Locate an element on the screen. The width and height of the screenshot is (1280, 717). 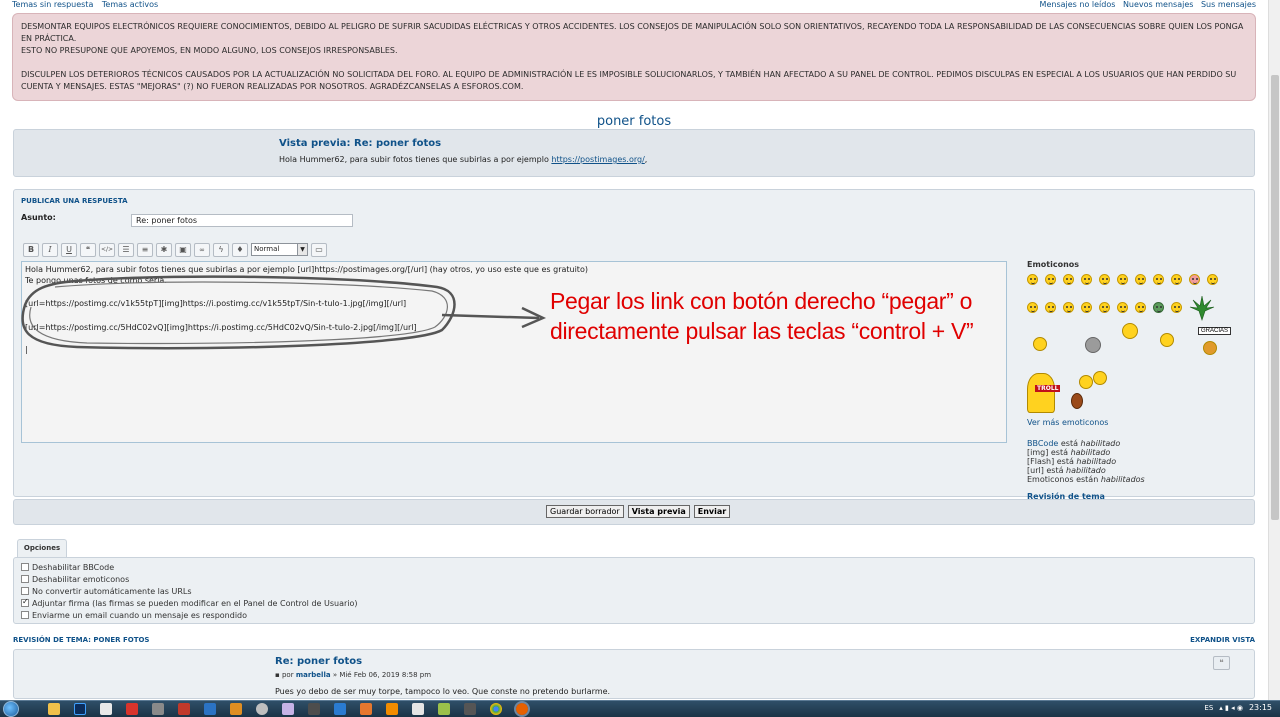
option-disable-bbcode: Deshabilitar BBCode is located at coordinates (189, 567).